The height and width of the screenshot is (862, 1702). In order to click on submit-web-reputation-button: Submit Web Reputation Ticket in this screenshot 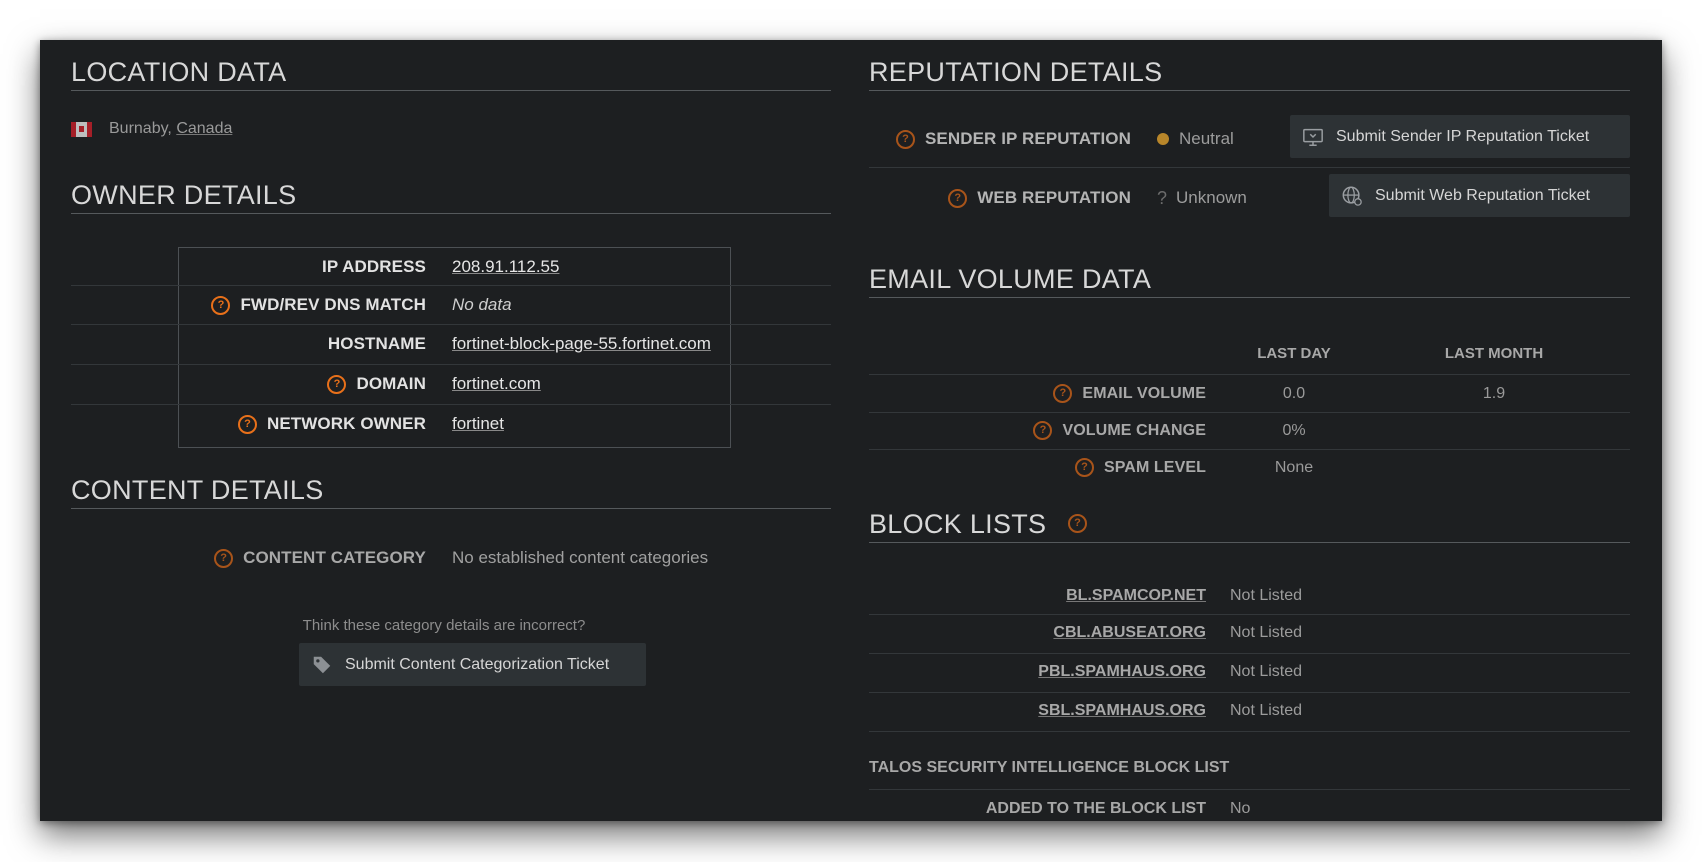, I will do `click(1479, 195)`.